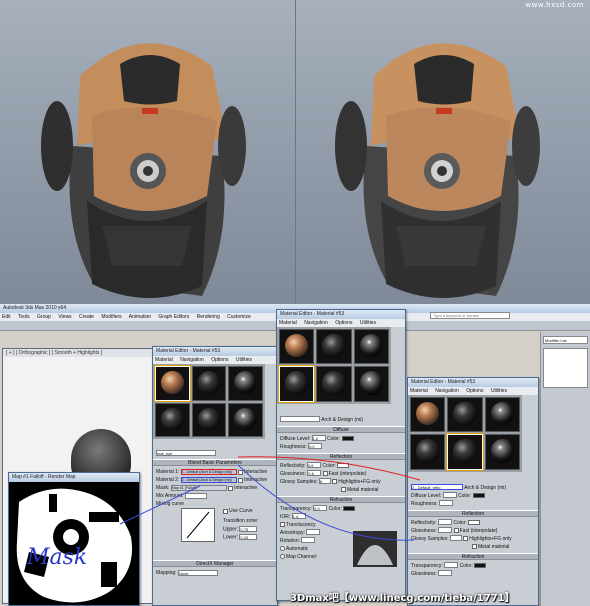 Image resolution: width=590 pixels, height=606 pixels. Describe the element at coordinates (143, 171) in the screenshot. I see `helmet-render-left` at that location.